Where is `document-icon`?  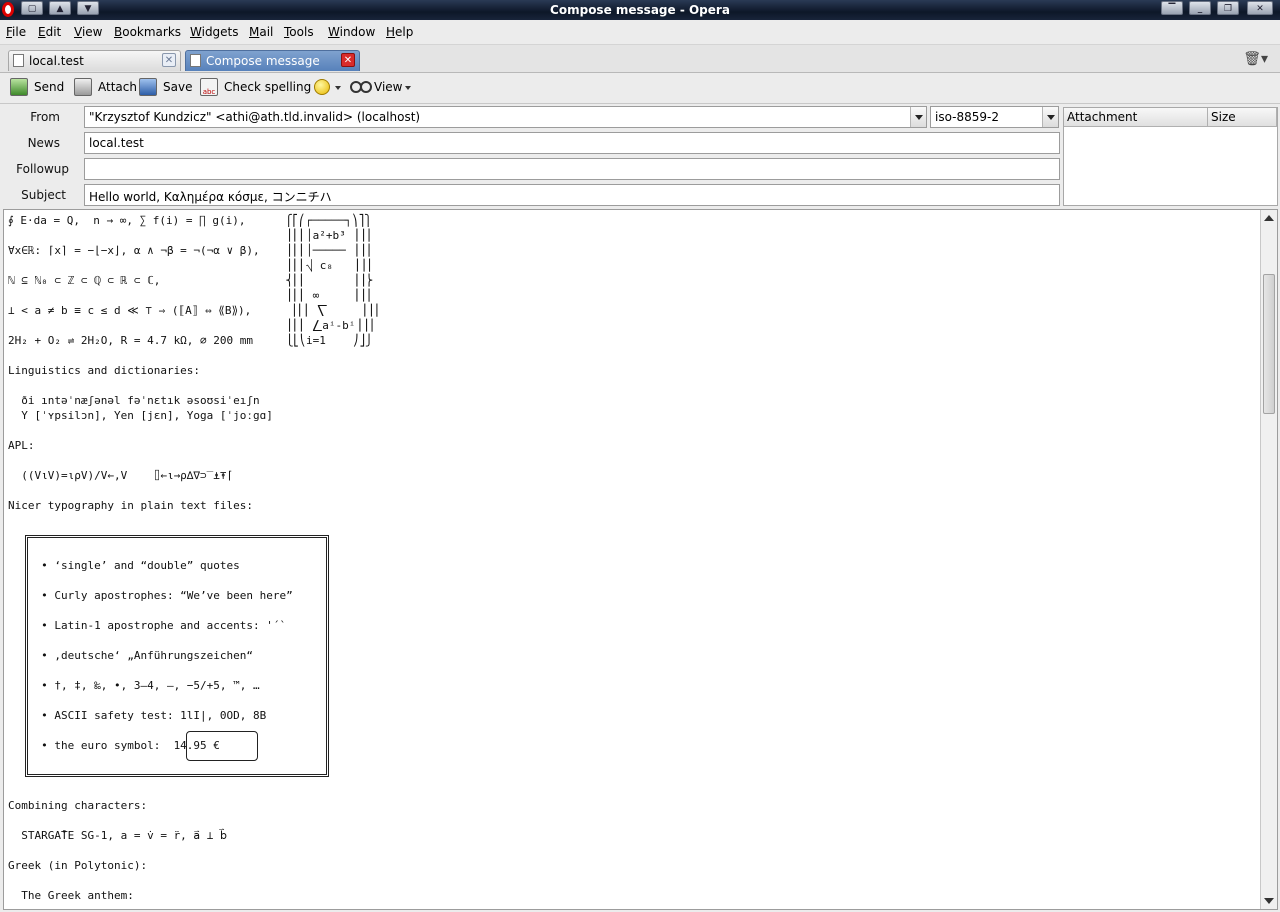 document-icon is located at coordinates (18, 60).